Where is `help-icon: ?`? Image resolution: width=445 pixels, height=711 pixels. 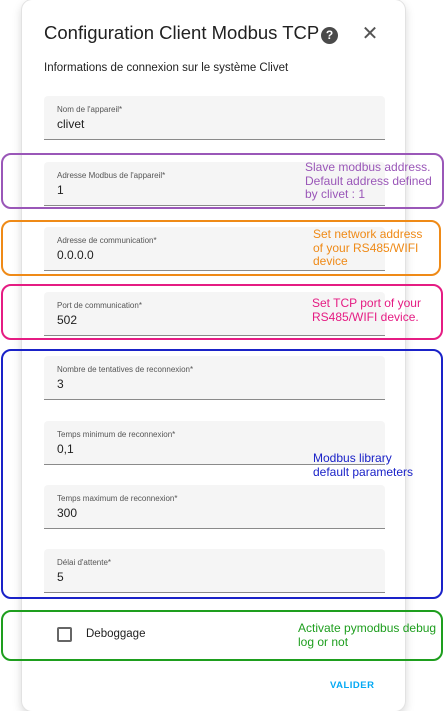
help-icon: ? is located at coordinates (329, 35).